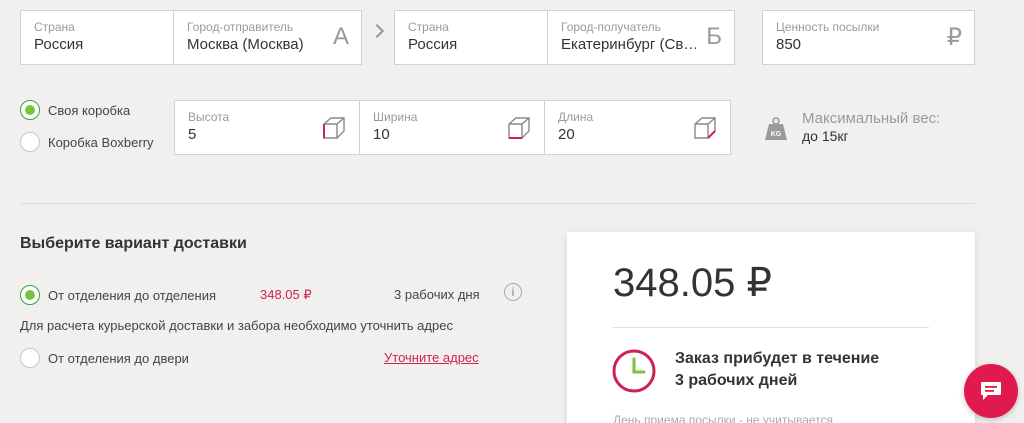 This screenshot has width=1024, height=423. I want to click on sender-city-label: Город-отправитель, so click(240, 27).